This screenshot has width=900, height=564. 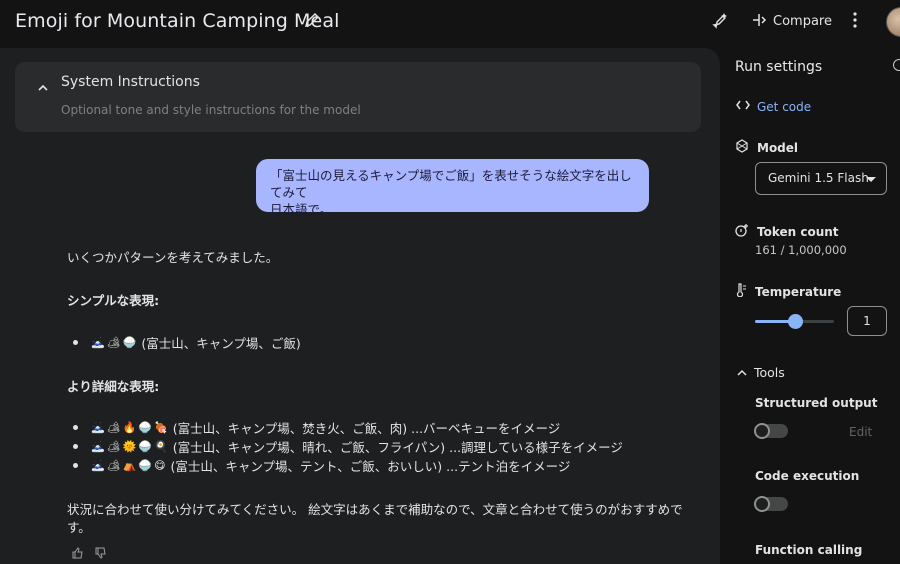 I want to click on top-bar: Emoji for Mountain Camping Meal Compare, so click(x=450, y=22).